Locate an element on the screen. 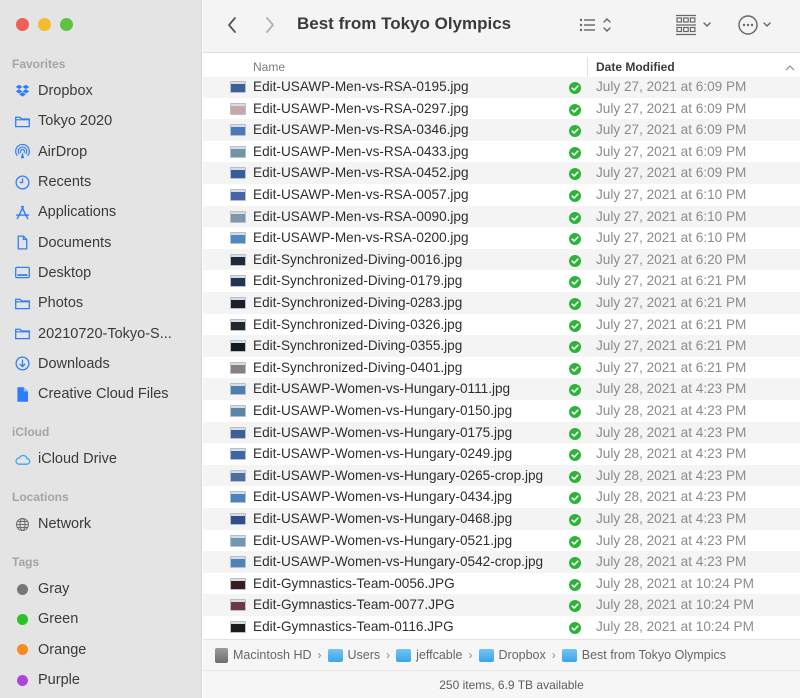  chevron-right-icon is located at coordinates (270, 25).